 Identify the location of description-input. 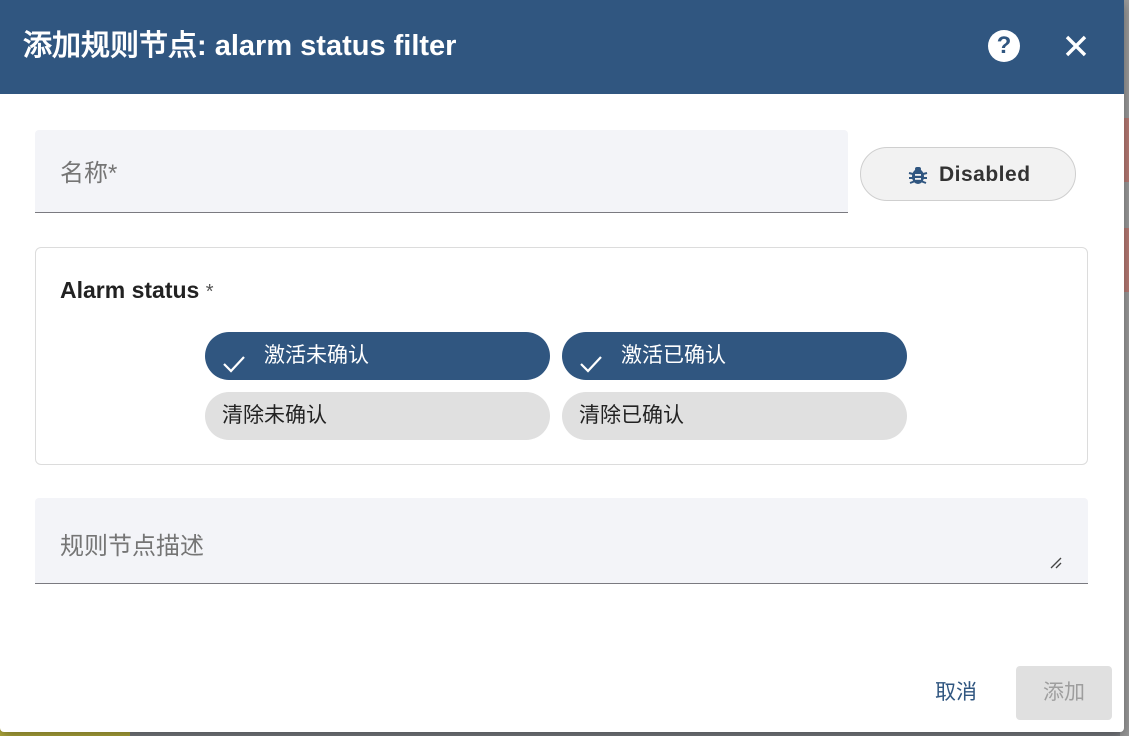
(560, 548).